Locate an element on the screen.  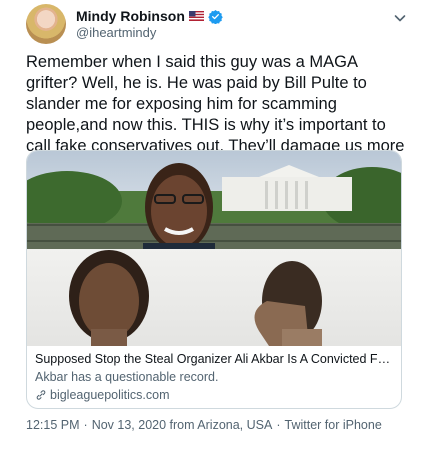
card-domain: bigleaguepolitics.com is located at coordinates (110, 395).